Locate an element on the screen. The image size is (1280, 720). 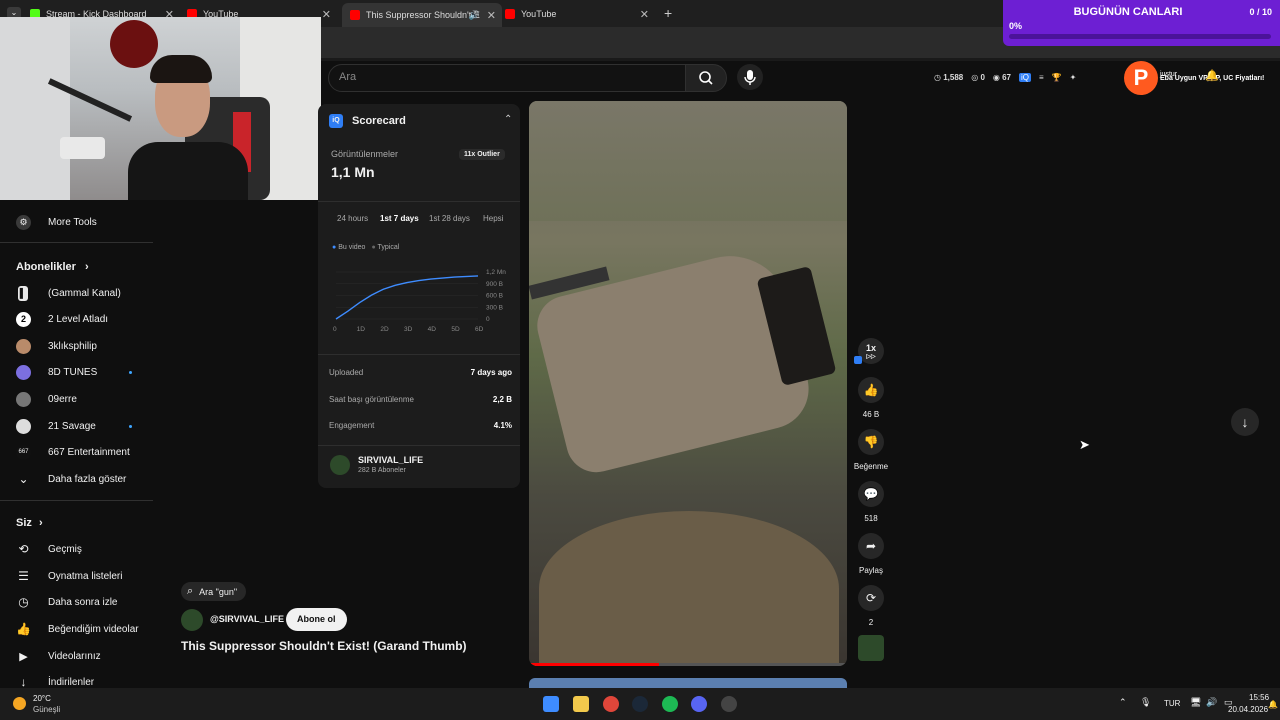
subscriptions-heading: Abonelikler › is located at coordinates (52, 267).